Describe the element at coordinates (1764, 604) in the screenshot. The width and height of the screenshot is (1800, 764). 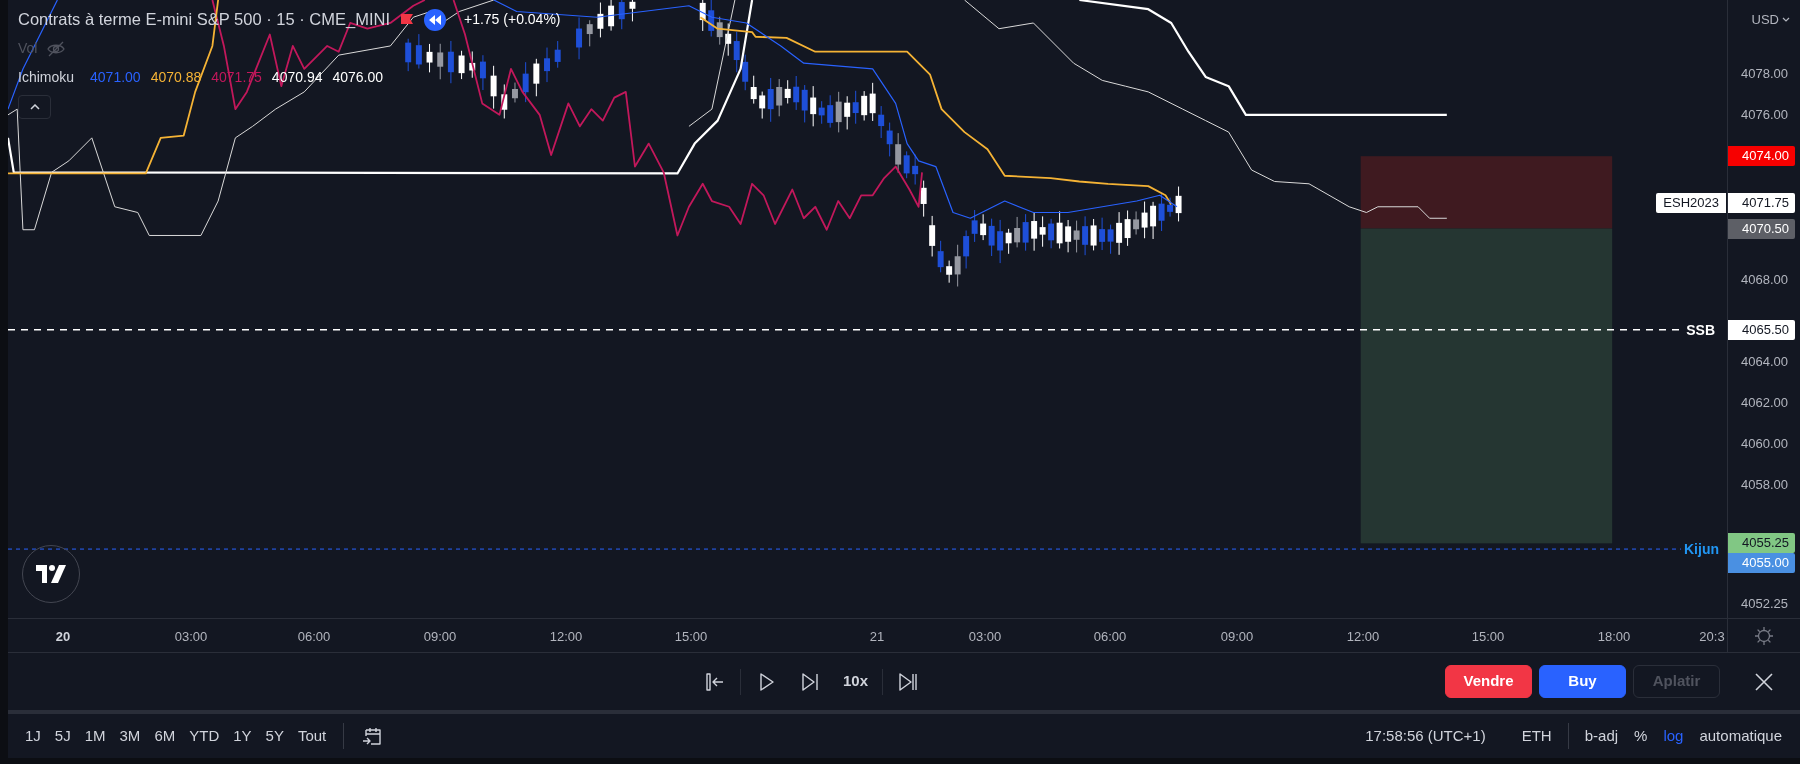
I see `price-label: 4052.25` at that location.